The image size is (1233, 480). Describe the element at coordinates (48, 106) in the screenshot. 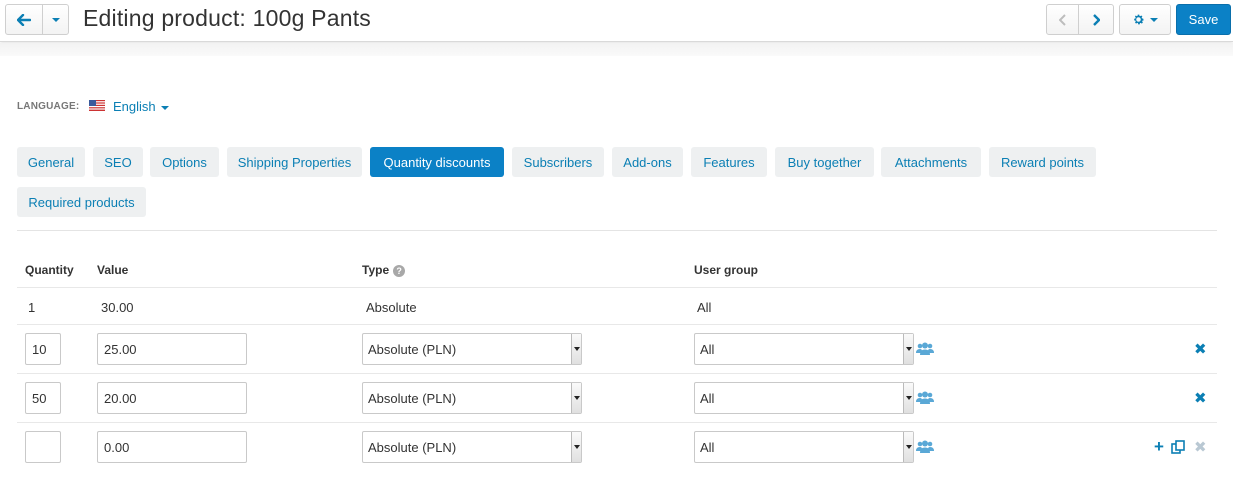

I see `language-label: LANGUAGE:` at that location.